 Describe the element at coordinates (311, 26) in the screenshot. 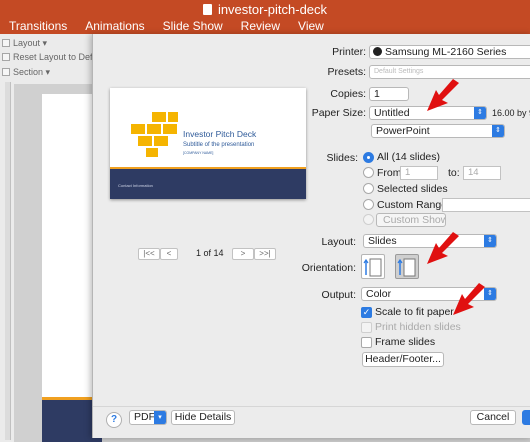

I see `tab-view: View` at that location.